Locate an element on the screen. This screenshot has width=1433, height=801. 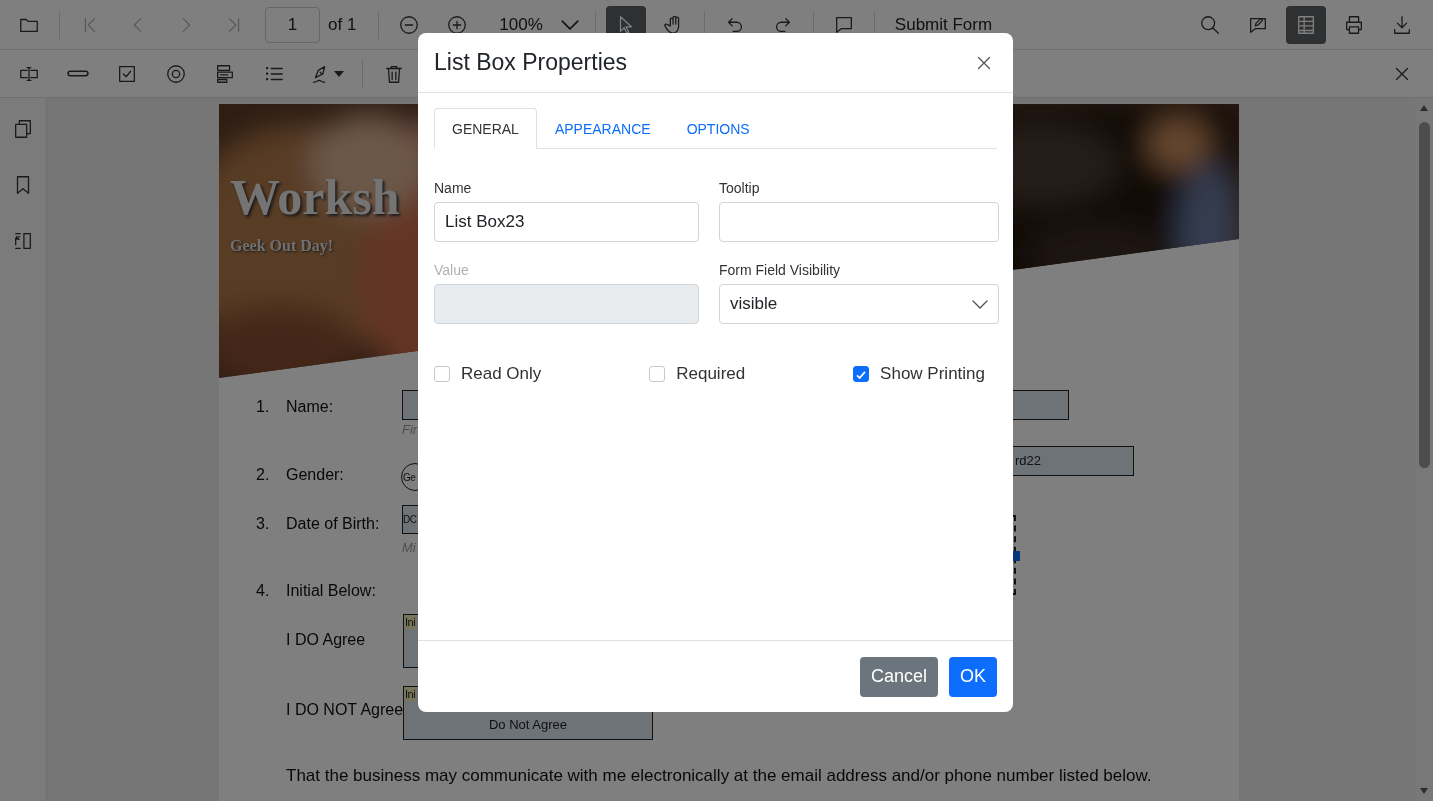
zoom-dropdown: 100% is located at coordinates (535, 24).